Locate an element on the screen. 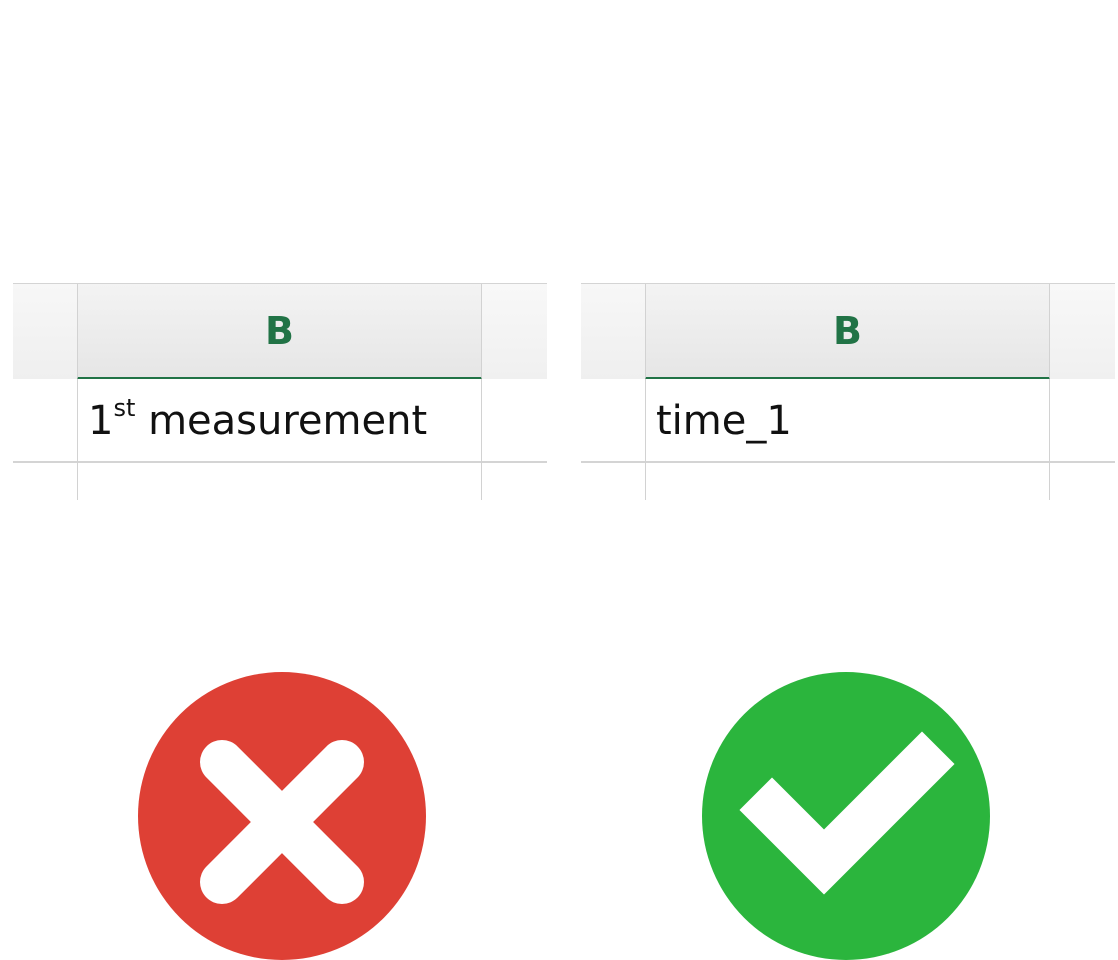 Image resolution: width=1118 pixels, height=960 pixels. spreadsheet-example-bad: B 1st measurement is located at coordinates (280, 391).